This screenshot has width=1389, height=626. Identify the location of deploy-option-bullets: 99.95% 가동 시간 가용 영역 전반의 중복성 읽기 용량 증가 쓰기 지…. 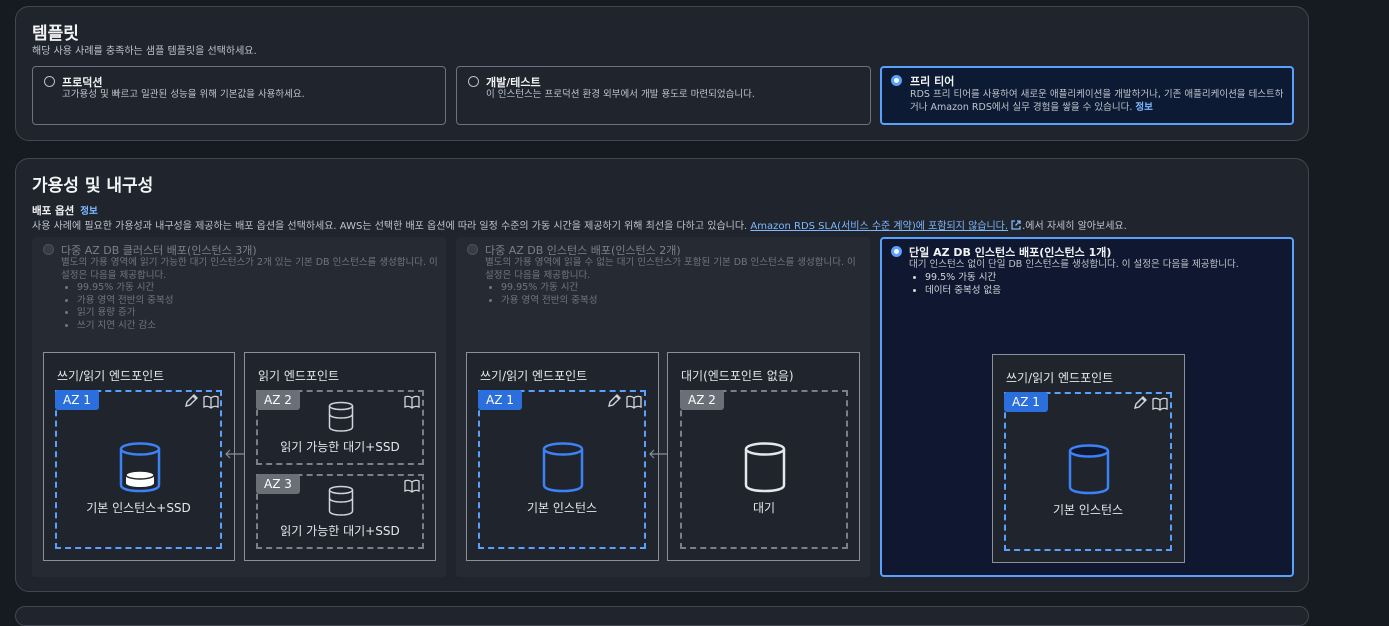
(118, 307).